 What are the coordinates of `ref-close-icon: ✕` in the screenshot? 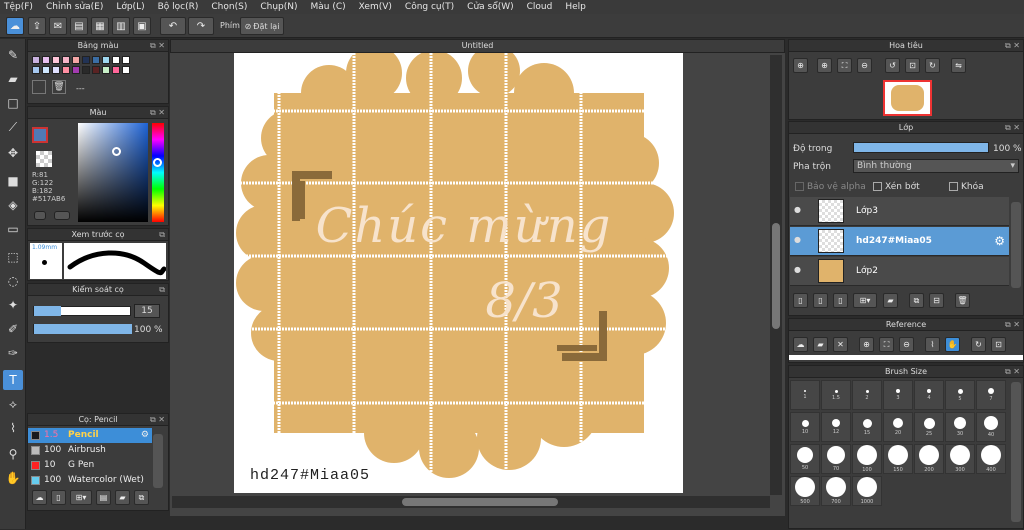 It's located at (840, 344).